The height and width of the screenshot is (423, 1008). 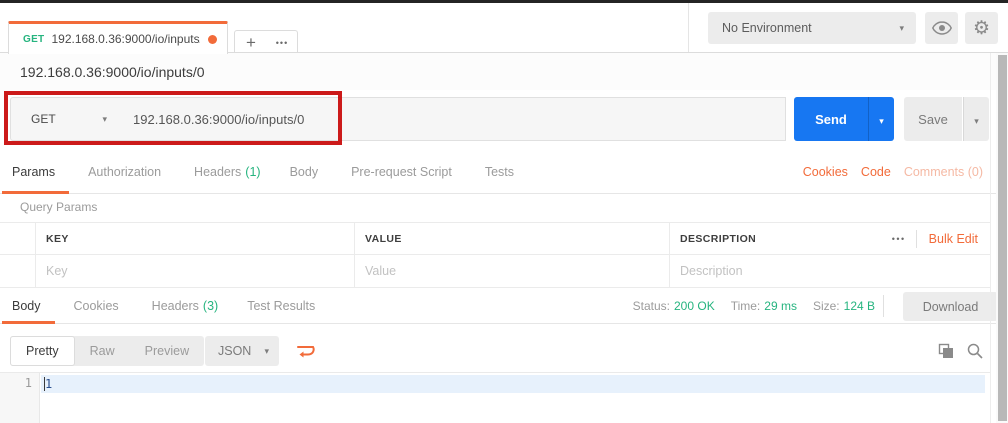 What do you see at coordinates (780, 305) in the screenshot?
I see `time-value: 29 ms` at bounding box center [780, 305].